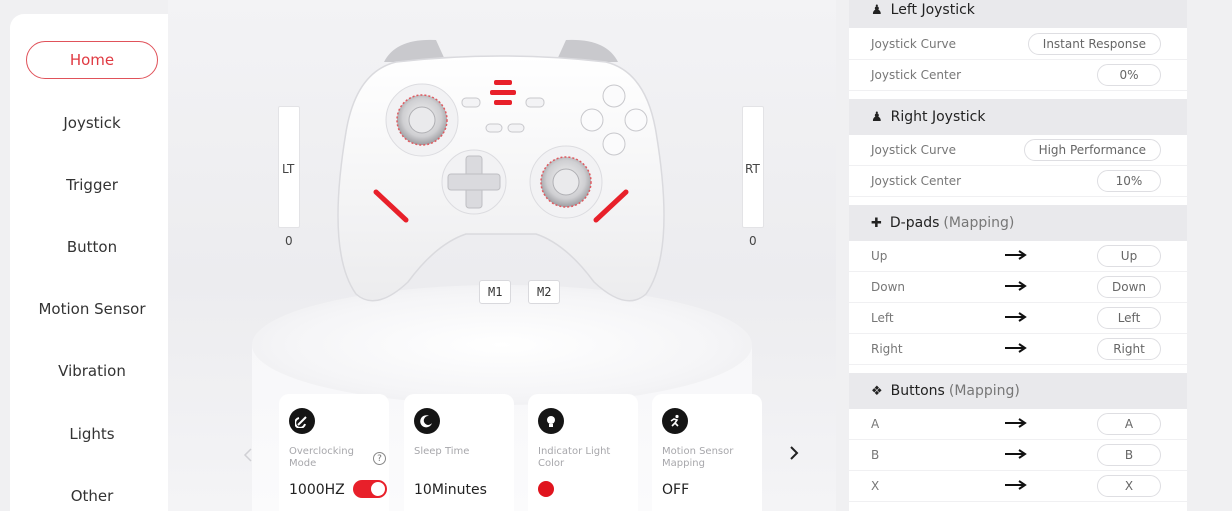 This screenshot has width=1232, height=511. Describe the element at coordinates (574, 457) in the screenshot. I see `card-title: Indicator Light Color` at that location.